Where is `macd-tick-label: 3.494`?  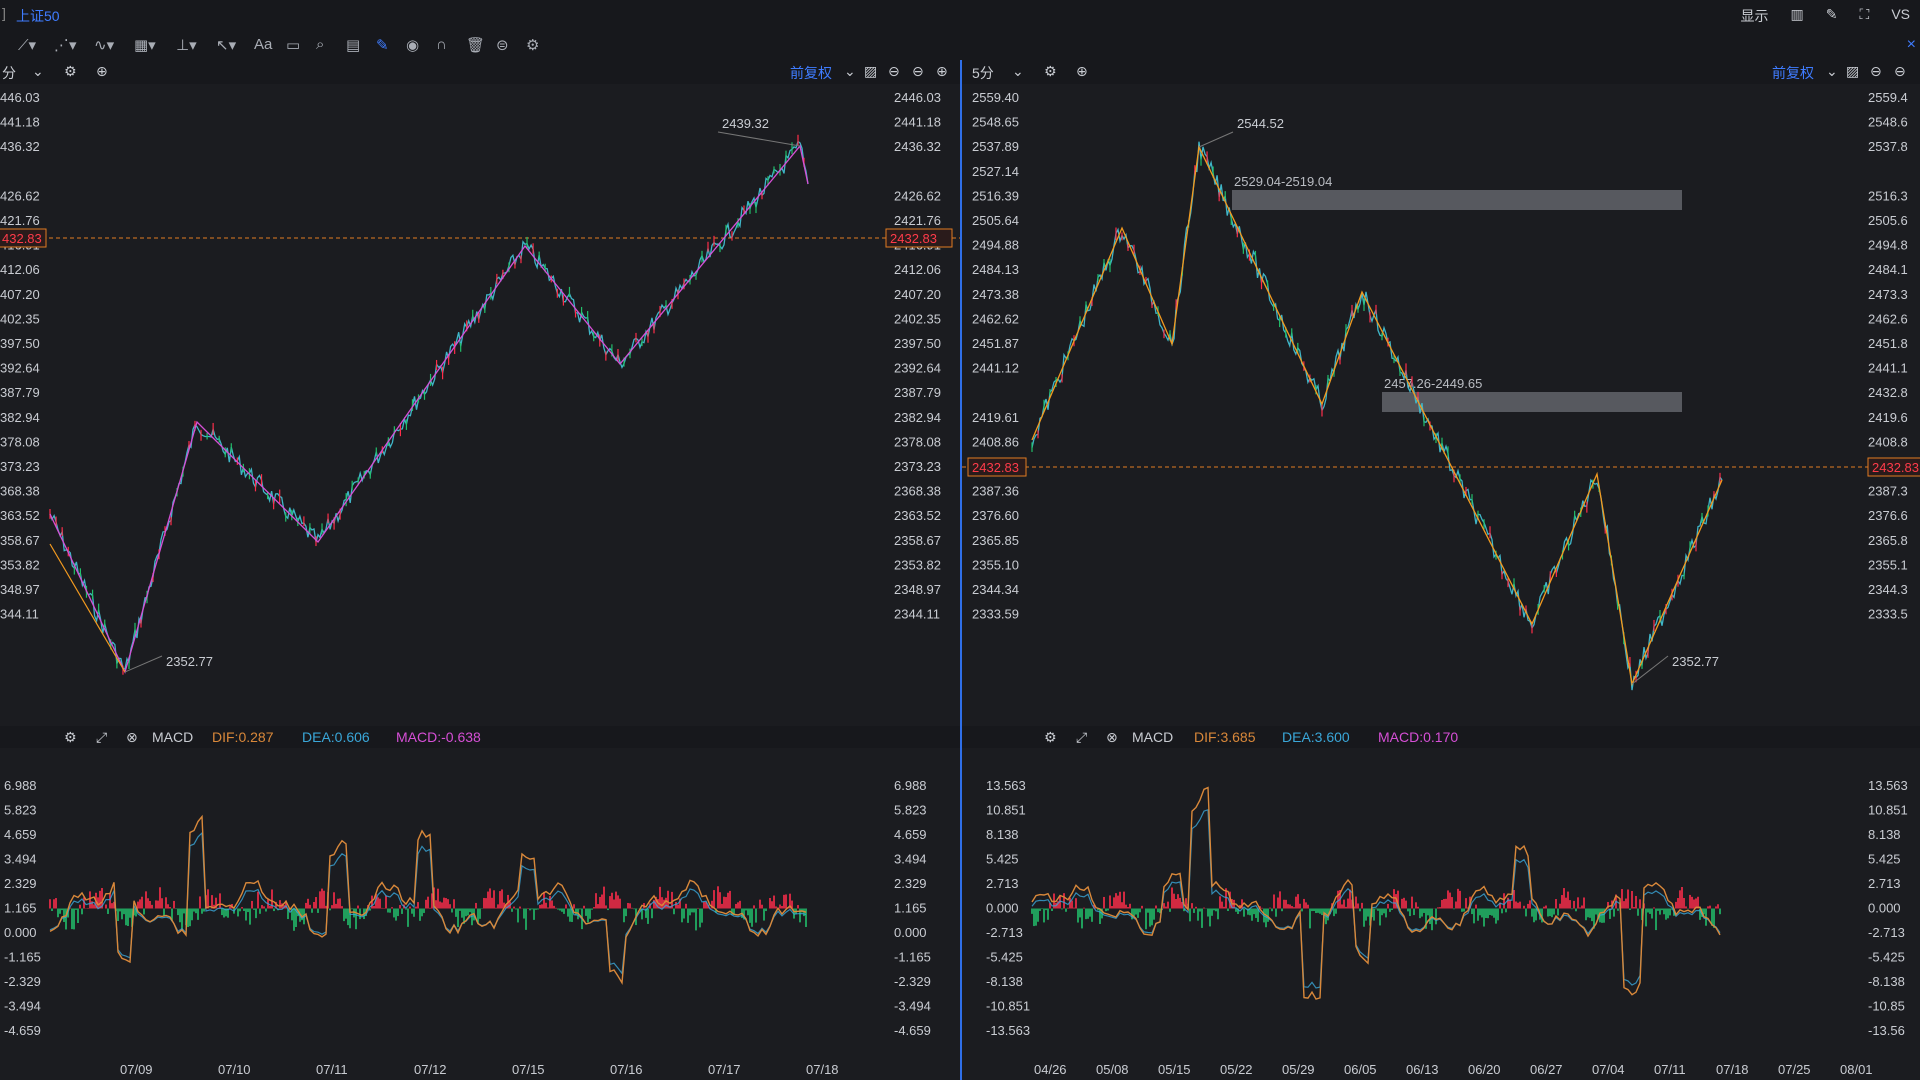 macd-tick-label: 3.494 is located at coordinates (20, 859).